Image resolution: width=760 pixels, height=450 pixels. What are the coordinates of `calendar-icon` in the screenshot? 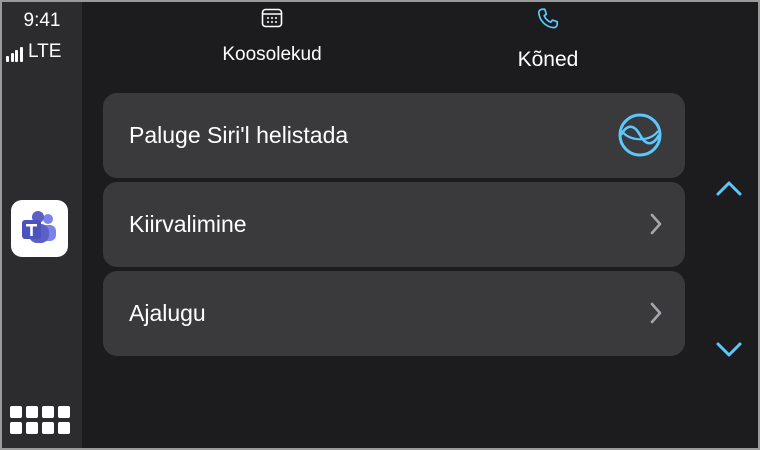 It's located at (272, 18).